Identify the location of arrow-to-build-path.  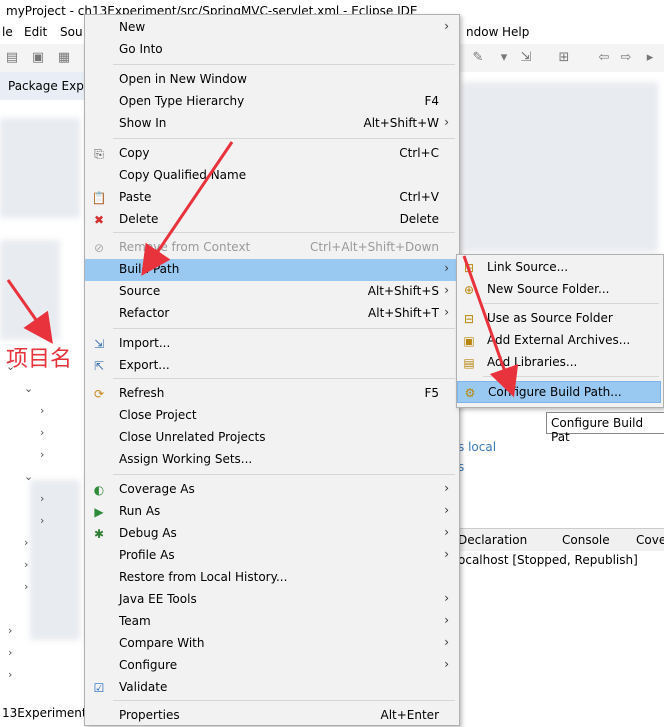
(187, 208).